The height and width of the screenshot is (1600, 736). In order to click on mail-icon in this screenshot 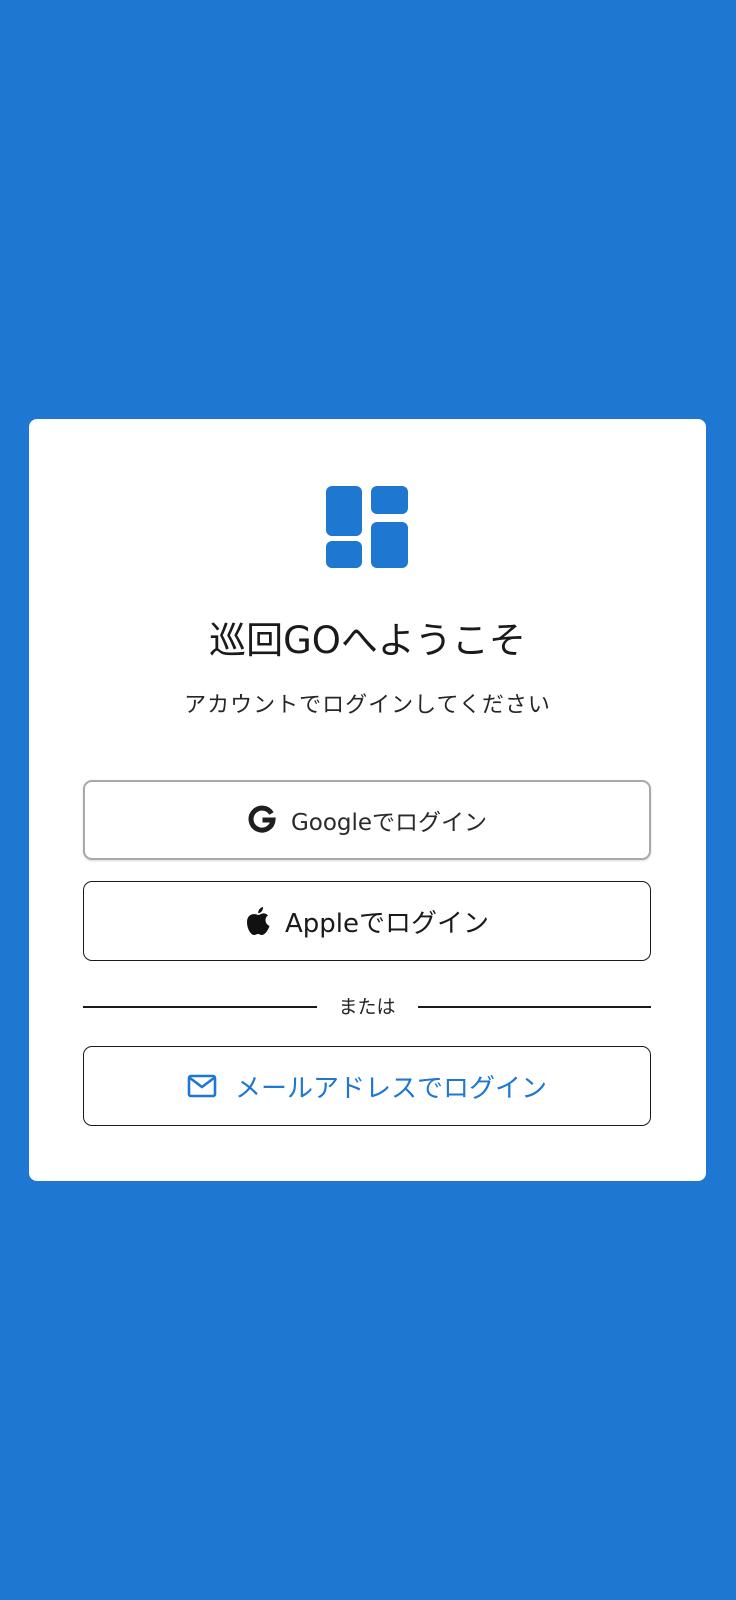, I will do `click(202, 1086)`.